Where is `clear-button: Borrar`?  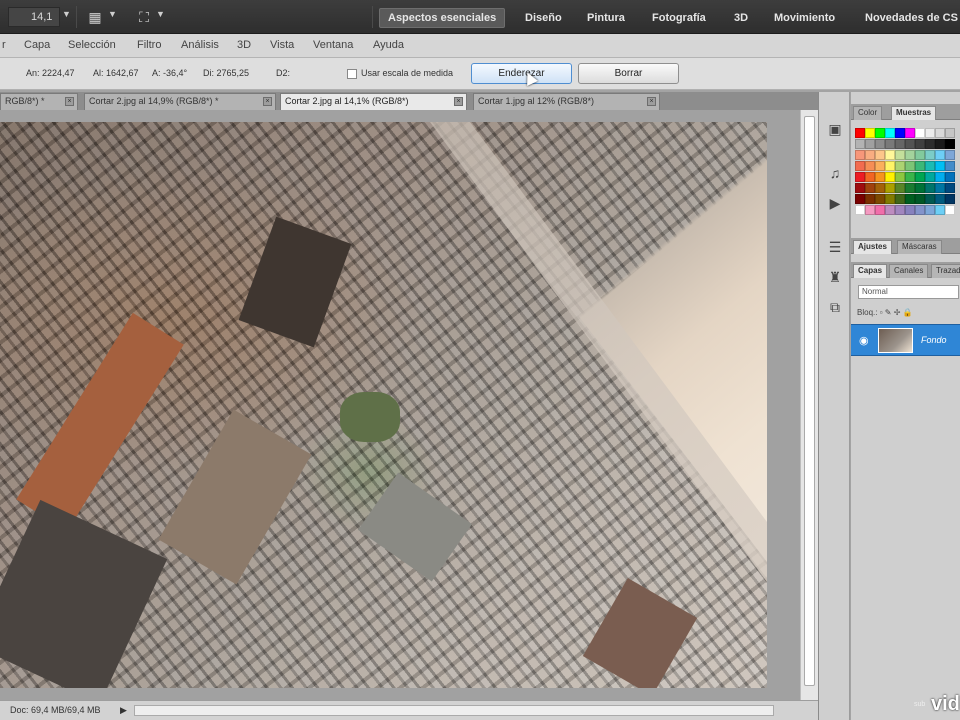 clear-button: Borrar is located at coordinates (628, 73).